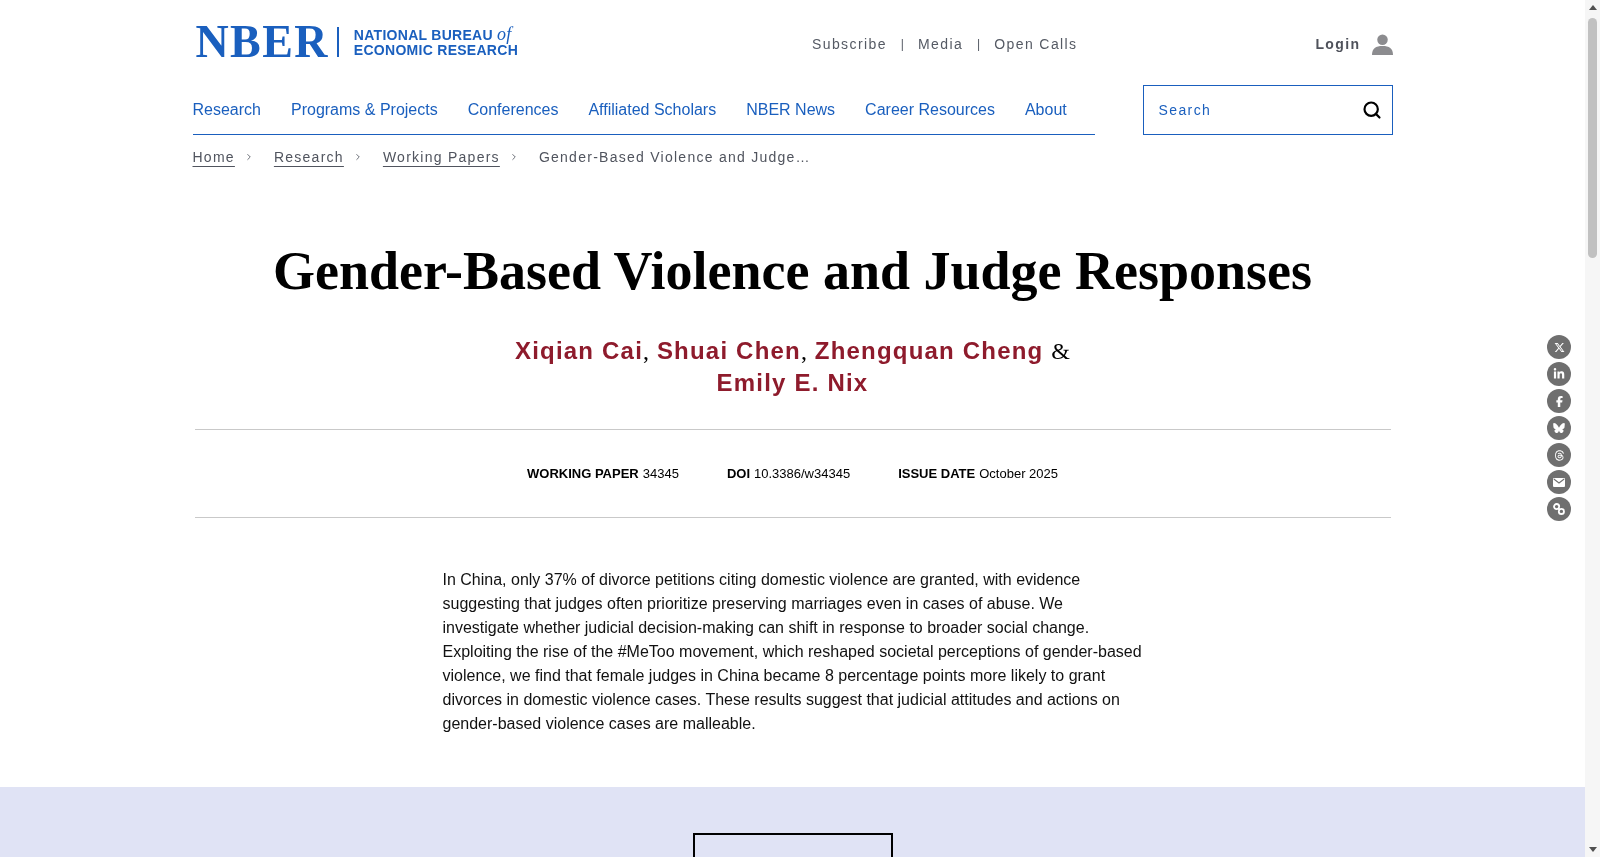 Image resolution: width=1600 pixels, height=857 pixels. I want to click on nav-link: Conferences, so click(513, 109).